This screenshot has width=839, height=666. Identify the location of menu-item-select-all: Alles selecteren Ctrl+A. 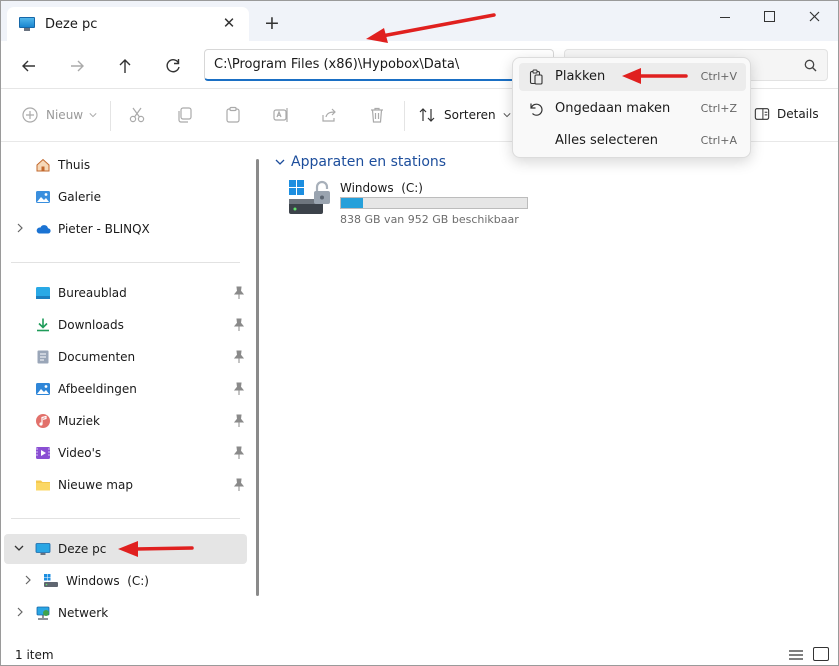
(632, 141).